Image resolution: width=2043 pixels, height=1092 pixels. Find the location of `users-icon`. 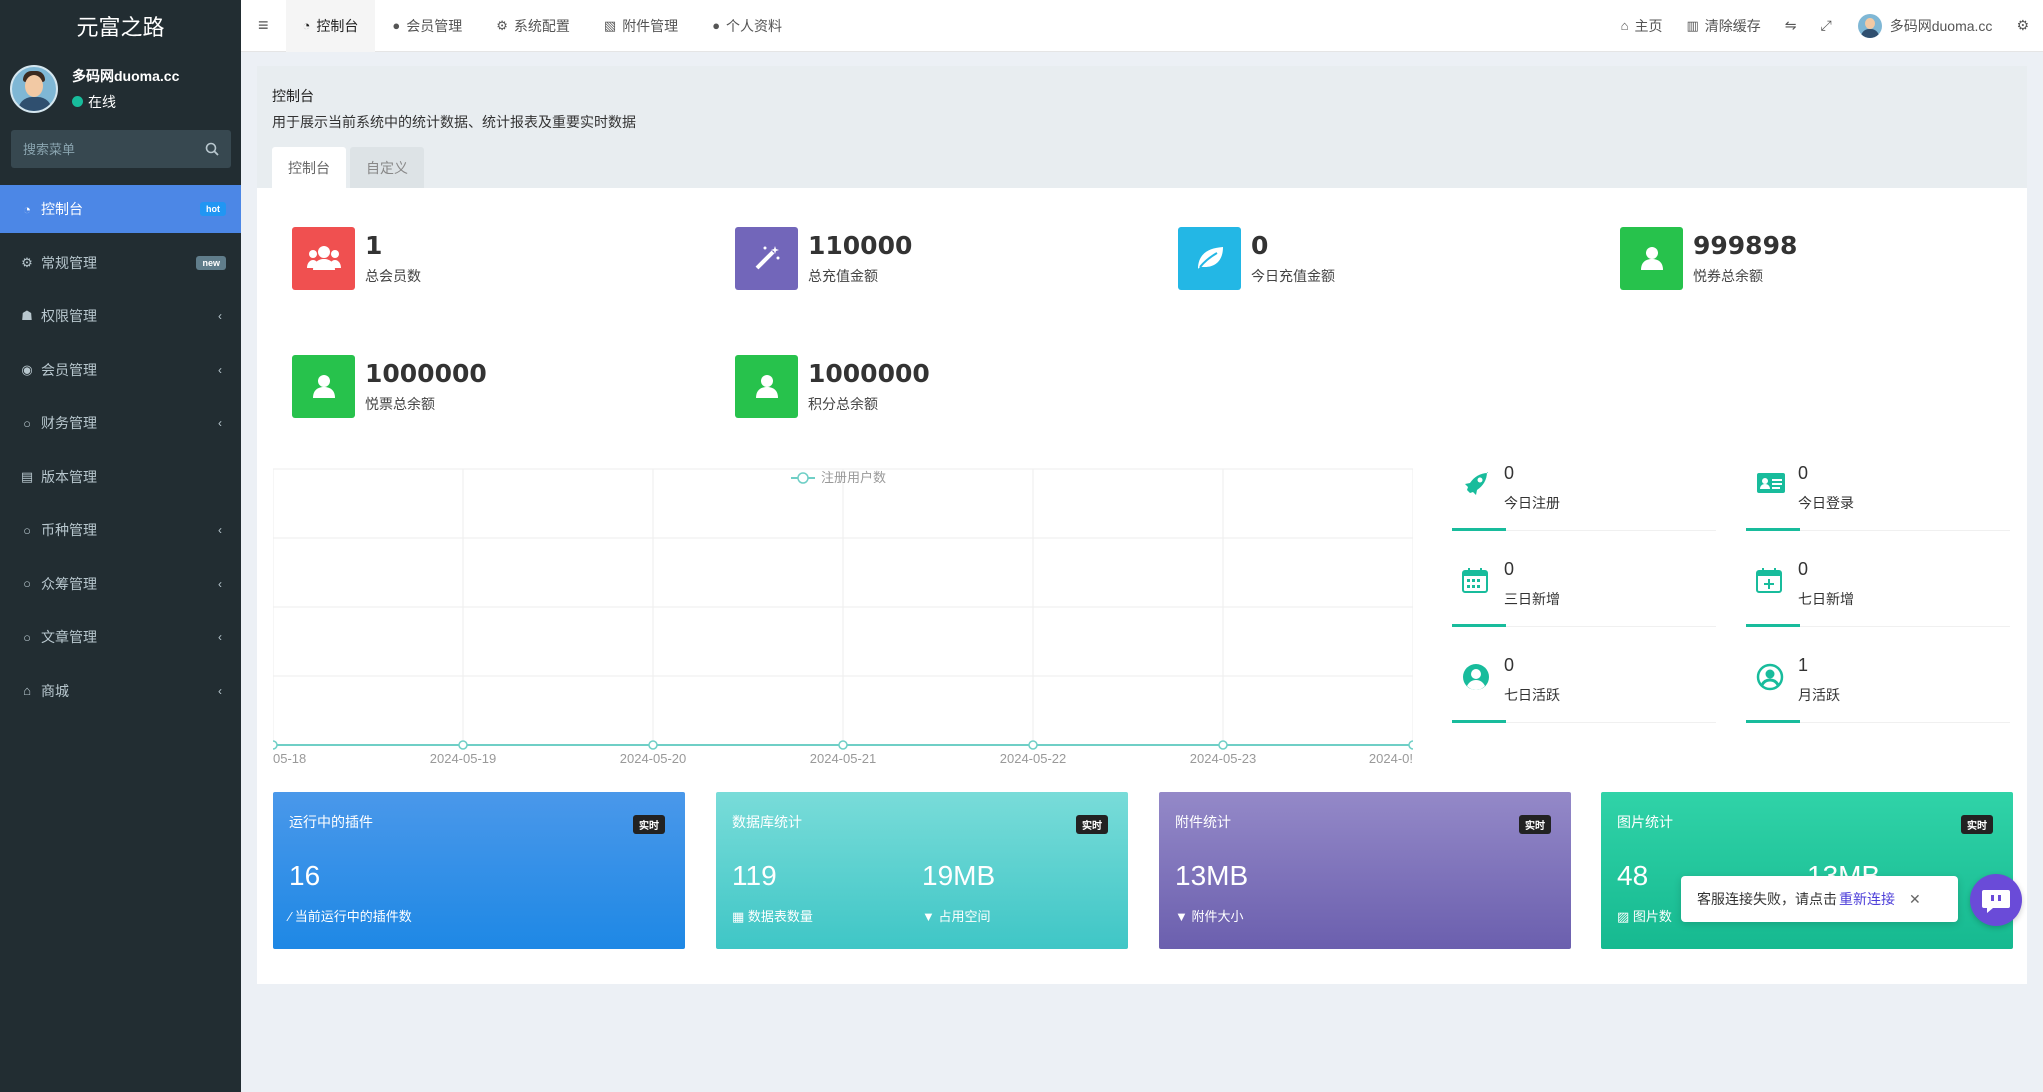

users-icon is located at coordinates (323, 258).